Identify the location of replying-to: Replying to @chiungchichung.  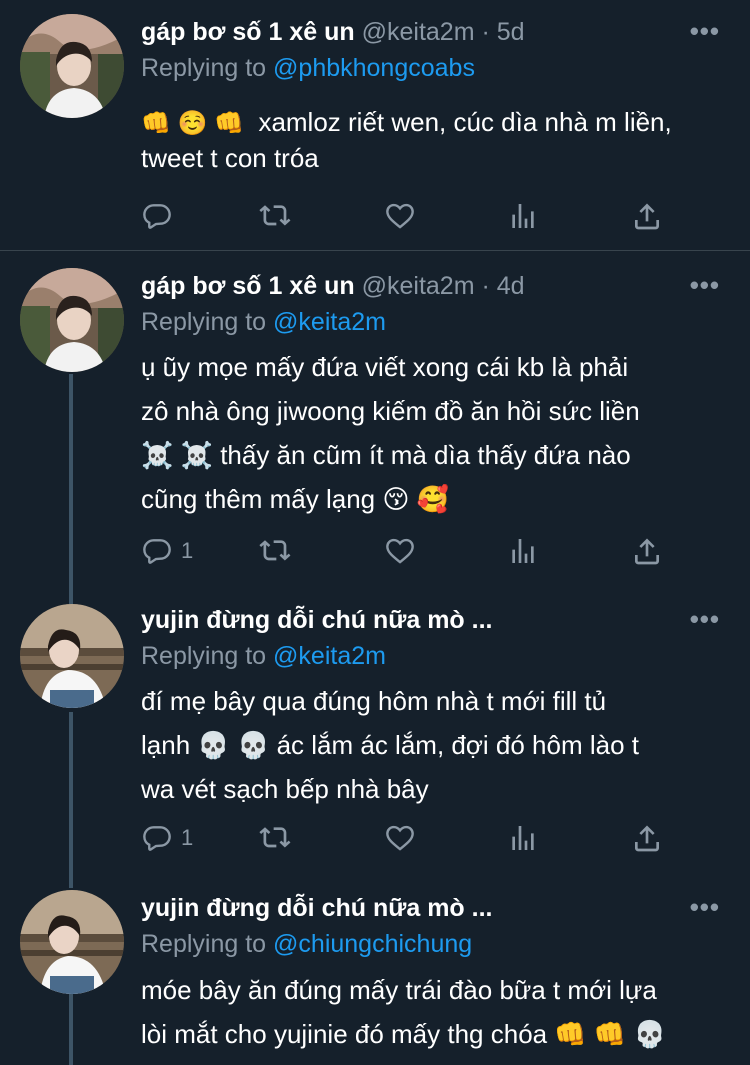
(306, 944).